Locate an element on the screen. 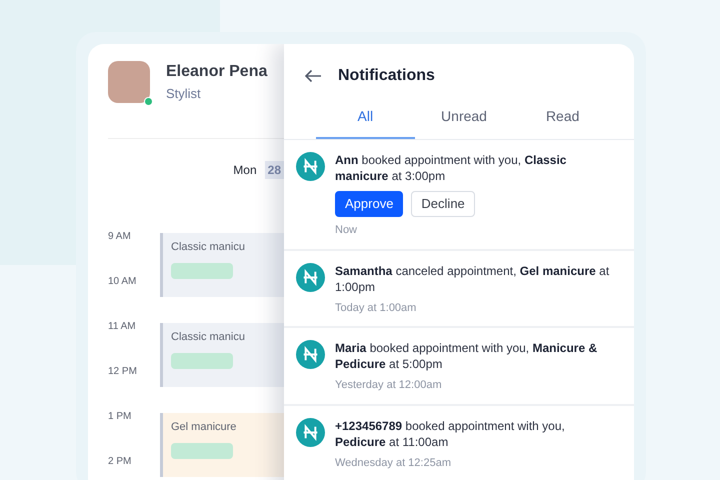 This screenshot has width=720, height=480. notification-text: +123456789 booked appointment with you, Pedicure at 11:00am is located at coordinates (450, 434).